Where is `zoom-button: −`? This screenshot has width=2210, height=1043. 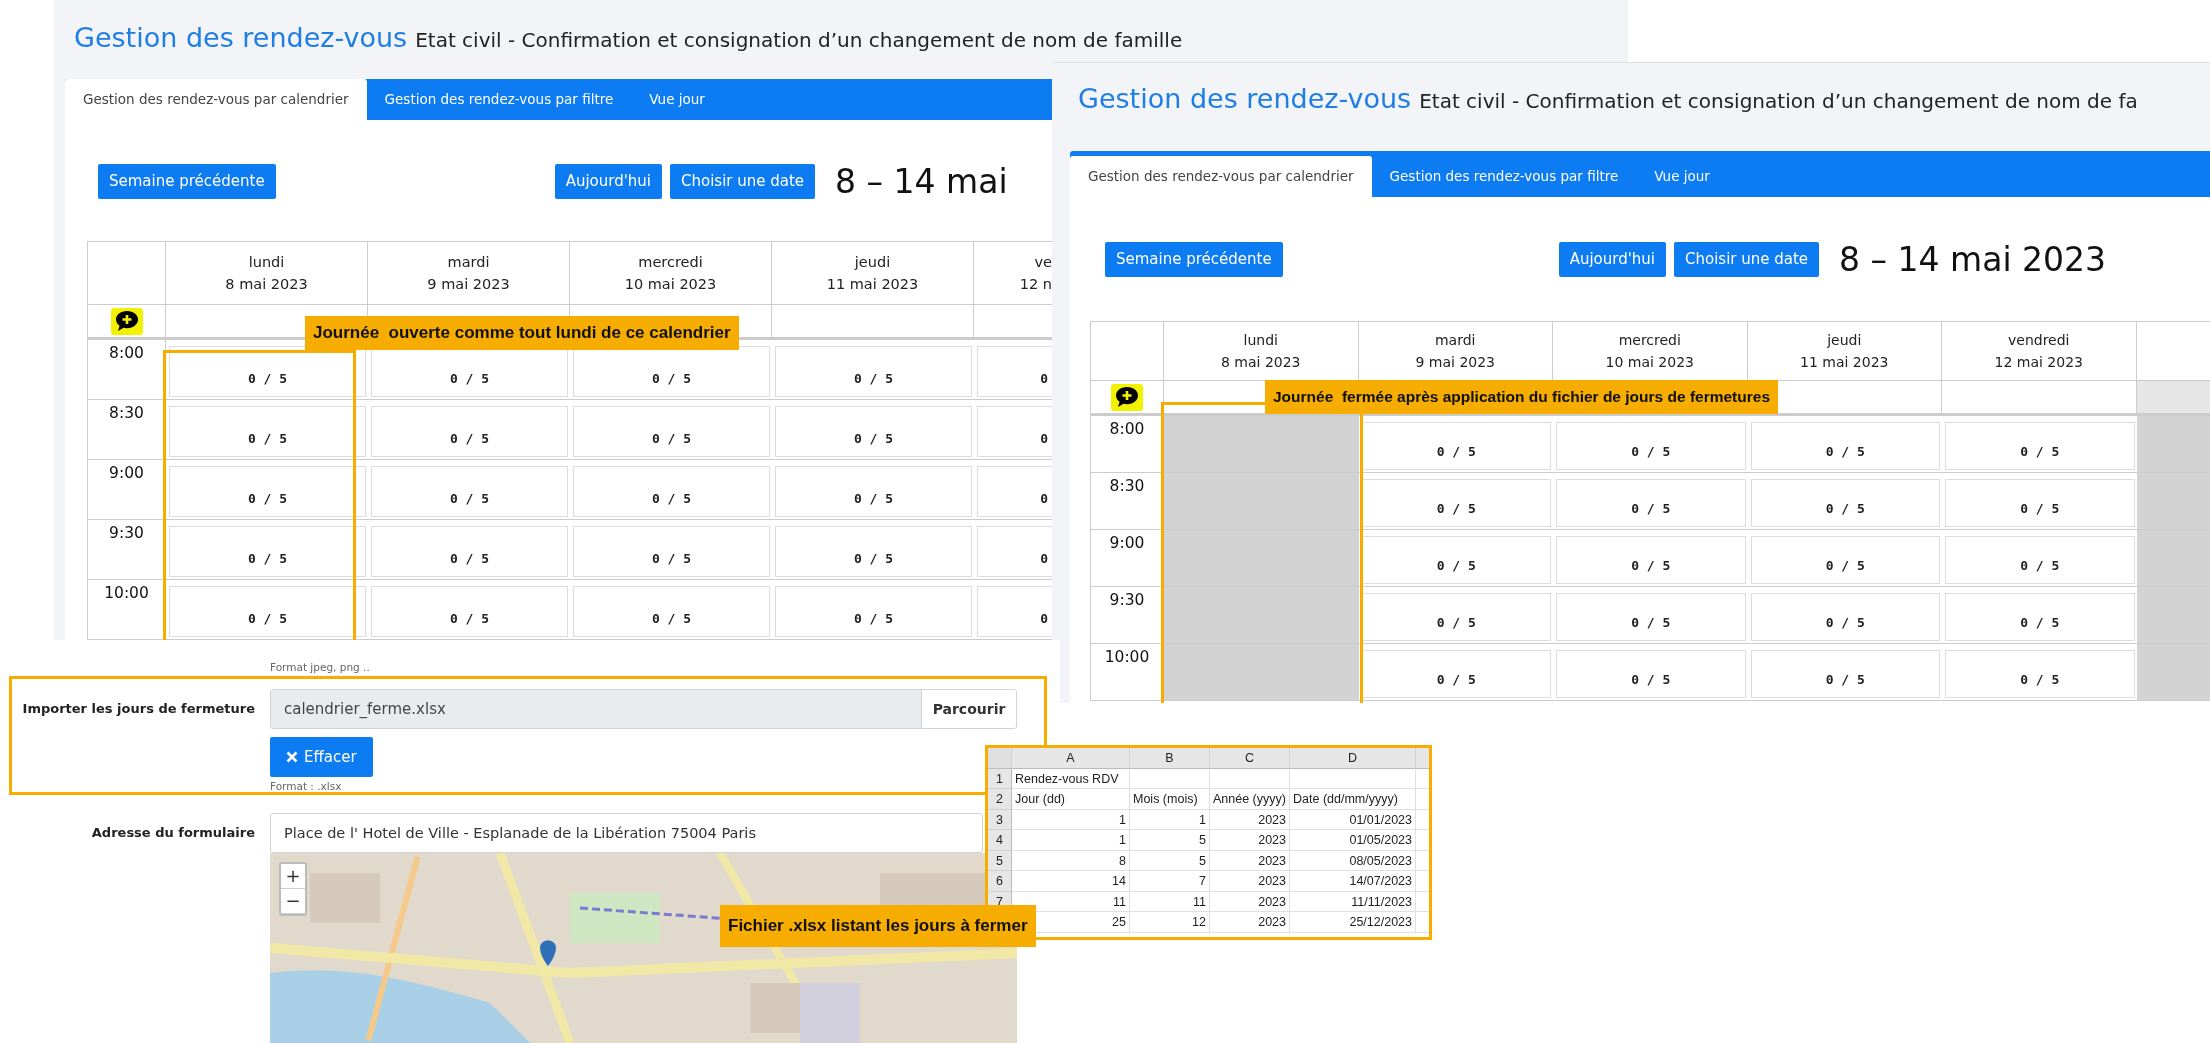 zoom-button: − is located at coordinates (293, 901).